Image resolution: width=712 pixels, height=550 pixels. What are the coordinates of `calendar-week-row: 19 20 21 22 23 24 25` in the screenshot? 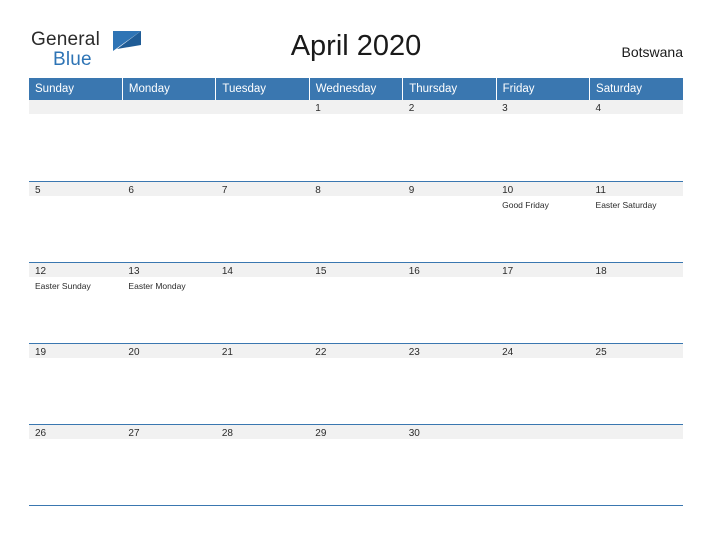 It's located at (356, 384).